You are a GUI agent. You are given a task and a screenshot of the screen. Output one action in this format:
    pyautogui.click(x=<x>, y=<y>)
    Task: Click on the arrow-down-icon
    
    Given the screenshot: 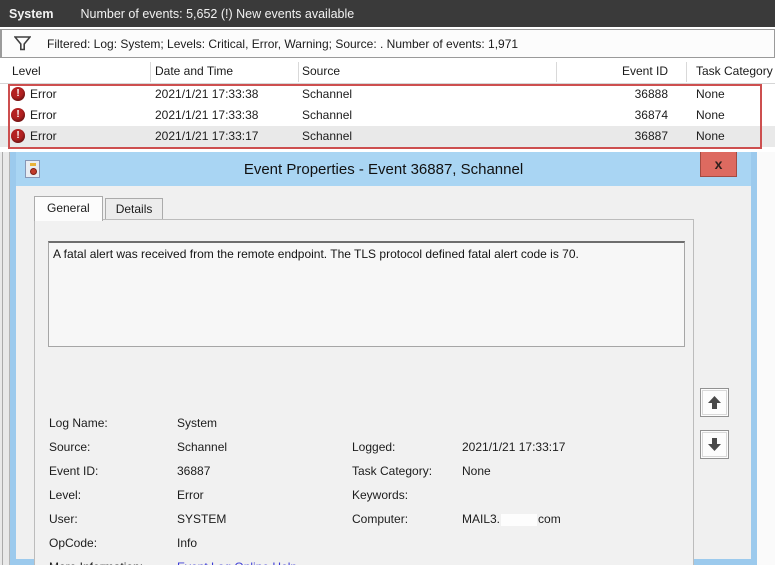 What is the action you would take?
    pyautogui.click(x=714, y=444)
    